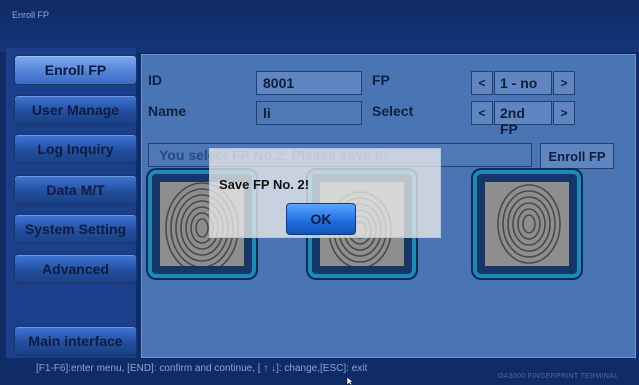 This screenshot has height=385, width=639. I want to click on fp-selector: 1 - no, so click(523, 83).